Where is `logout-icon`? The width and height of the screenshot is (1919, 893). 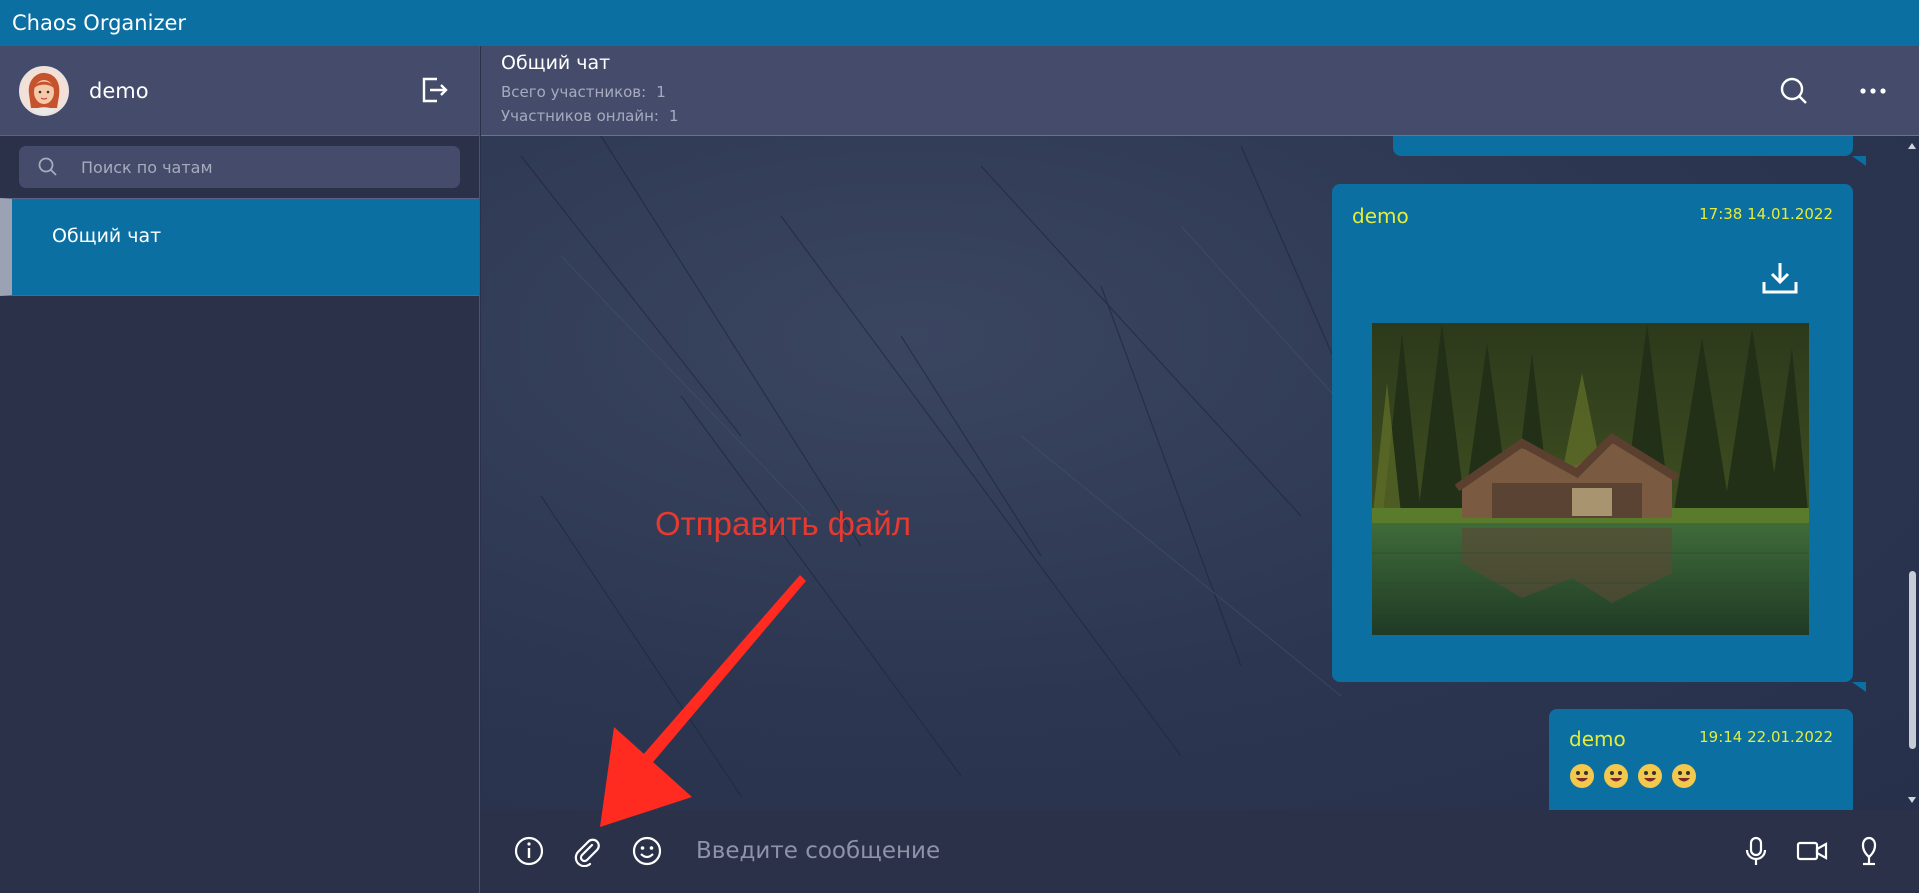 logout-icon is located at coordinates (433, 90).